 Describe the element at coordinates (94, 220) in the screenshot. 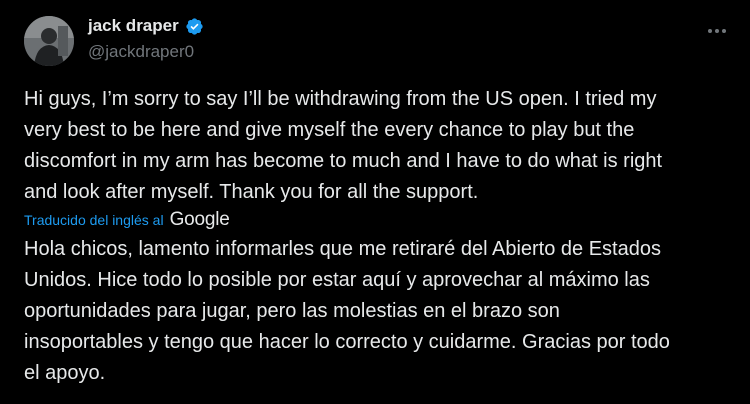

I see `translation-label: Traducido del inglés al` at that location.